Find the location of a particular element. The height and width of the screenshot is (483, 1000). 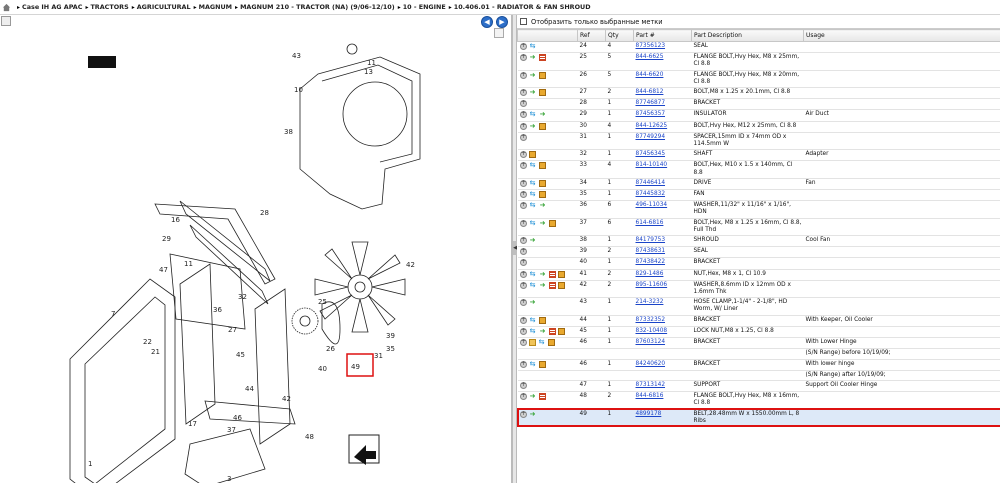

part-number-link: 87438631 is located at coordinates (651, 251).